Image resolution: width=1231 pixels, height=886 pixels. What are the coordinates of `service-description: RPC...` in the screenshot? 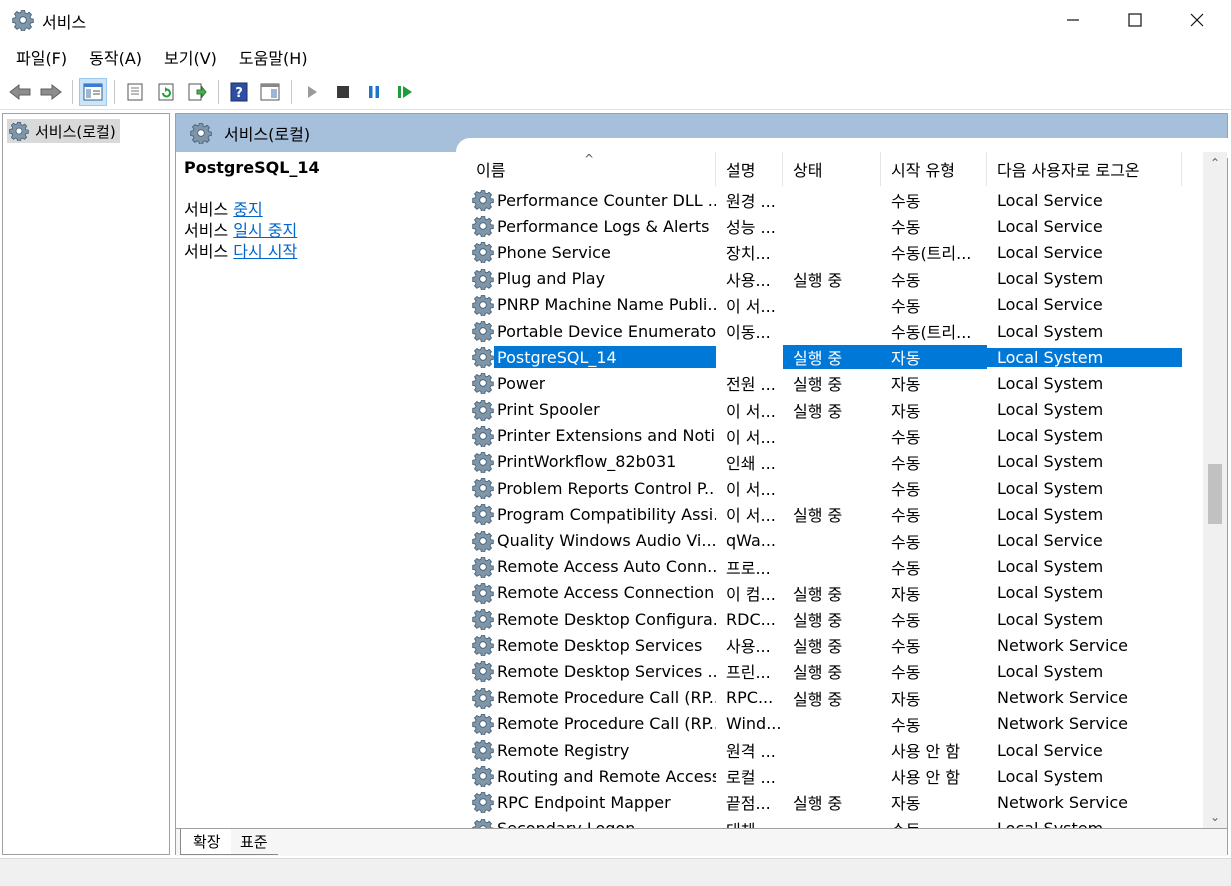 It's located at (750, 698).